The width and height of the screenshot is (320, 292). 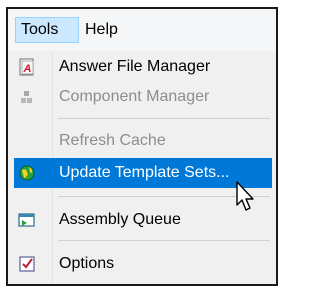 I want to click on menu-item-options: Options, so click(x=142, y=264).